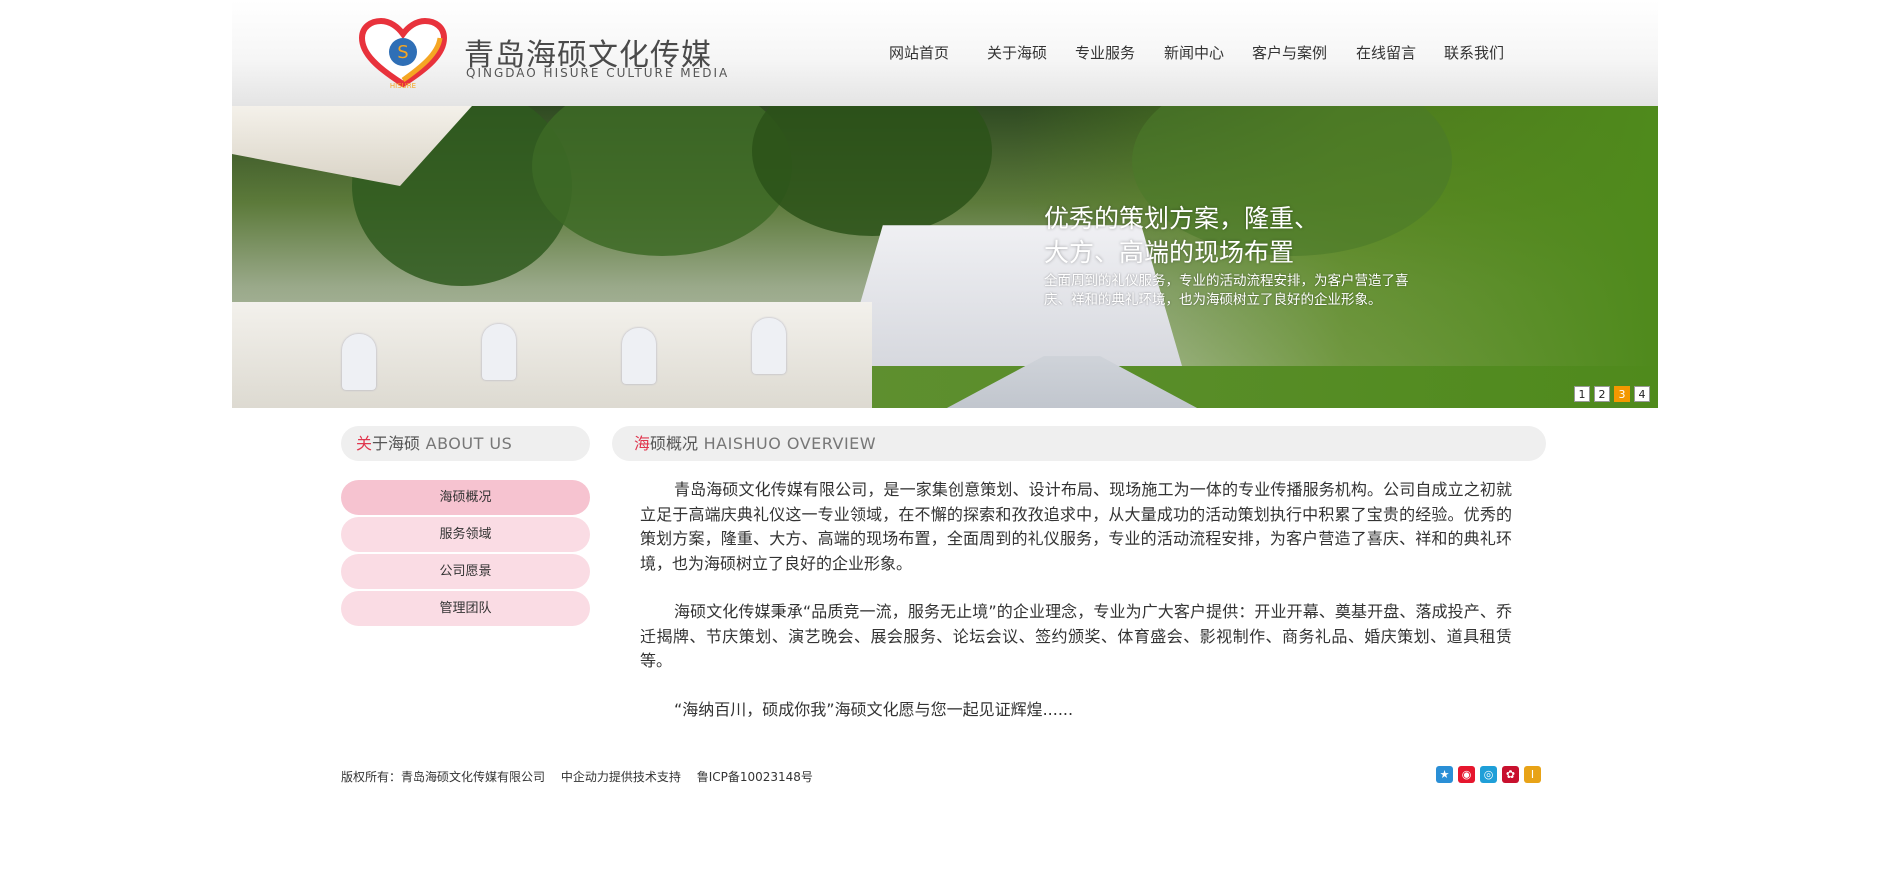  What do you see at coordinates (1602, 394) in the screenshot?
I see `banner-page-2: 2` at bounding box center [1602, 394].